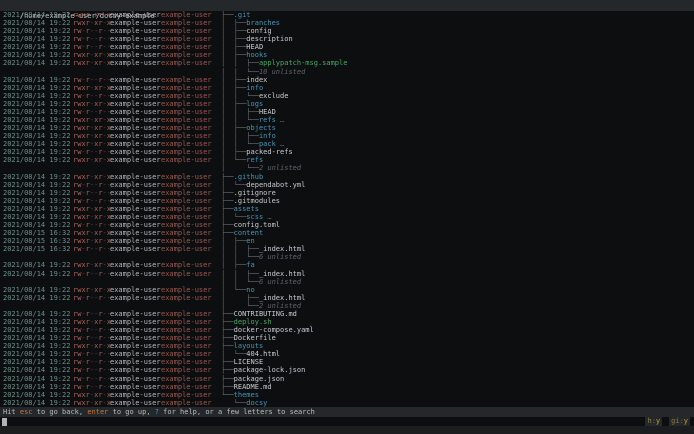 The image size is (694, 434). What do you see at coordinates (256, 55) in the screenshot?
I see `directory-name: hooks` at bounding box center [256, 55].